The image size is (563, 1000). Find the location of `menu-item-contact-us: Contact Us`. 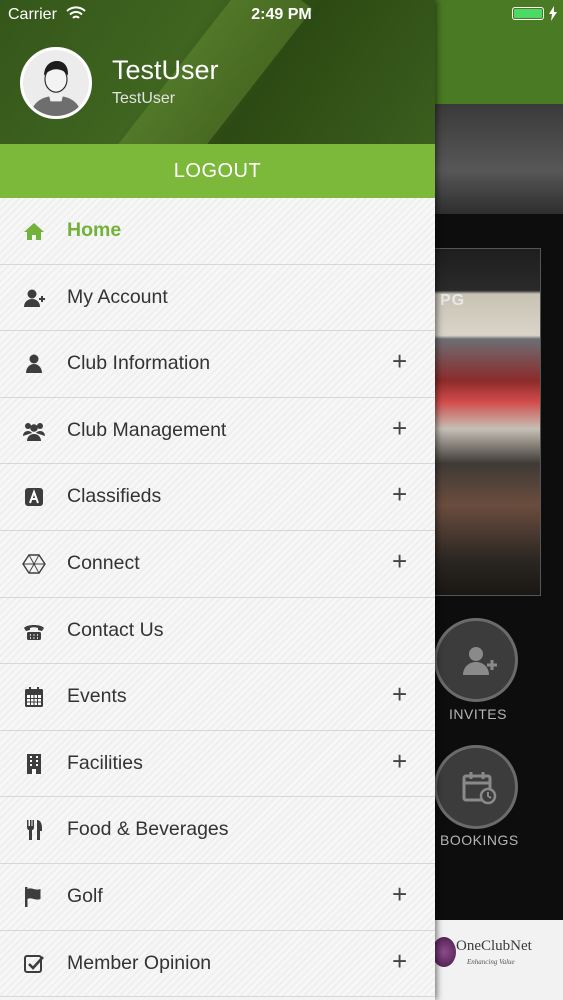

menu-item-contact-us: Contact Us is located at coordinates (217, 631).